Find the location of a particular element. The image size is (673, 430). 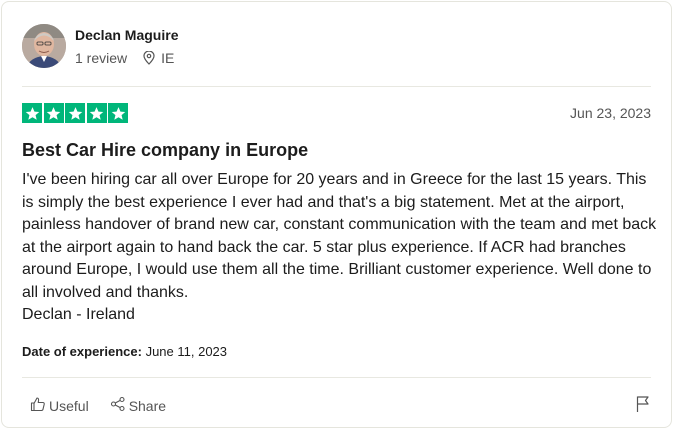

review-count: 1 review is located at coordinates (101, 57).